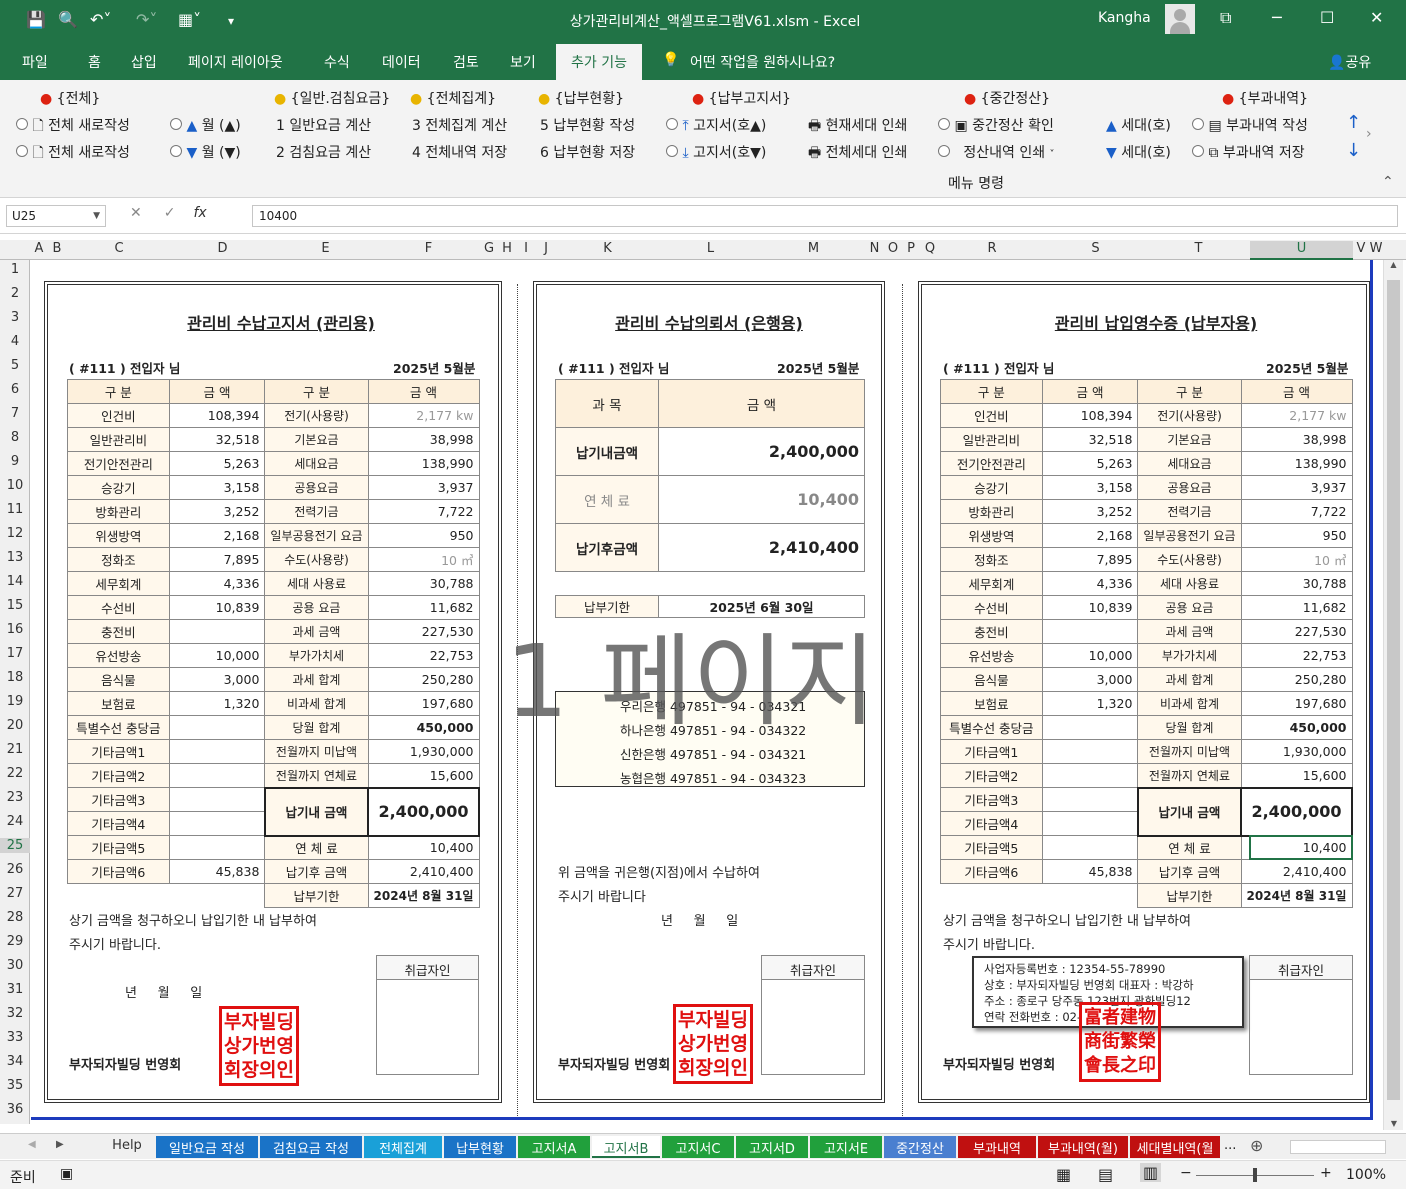 The image size is (1406, 1189). I want to click on enter-icon: ✓, so click(170, 213).